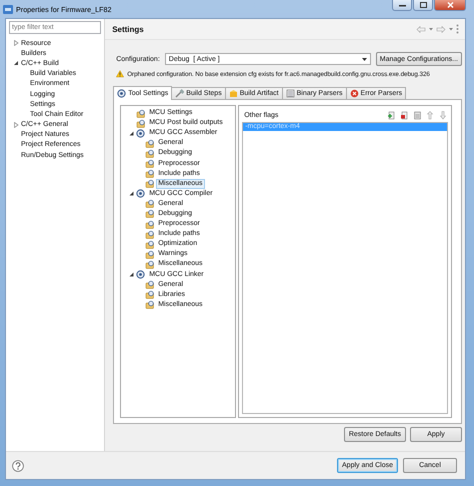 This screenshot has width=474, height=486. I want to click on warning-icon, so click(120, 74).